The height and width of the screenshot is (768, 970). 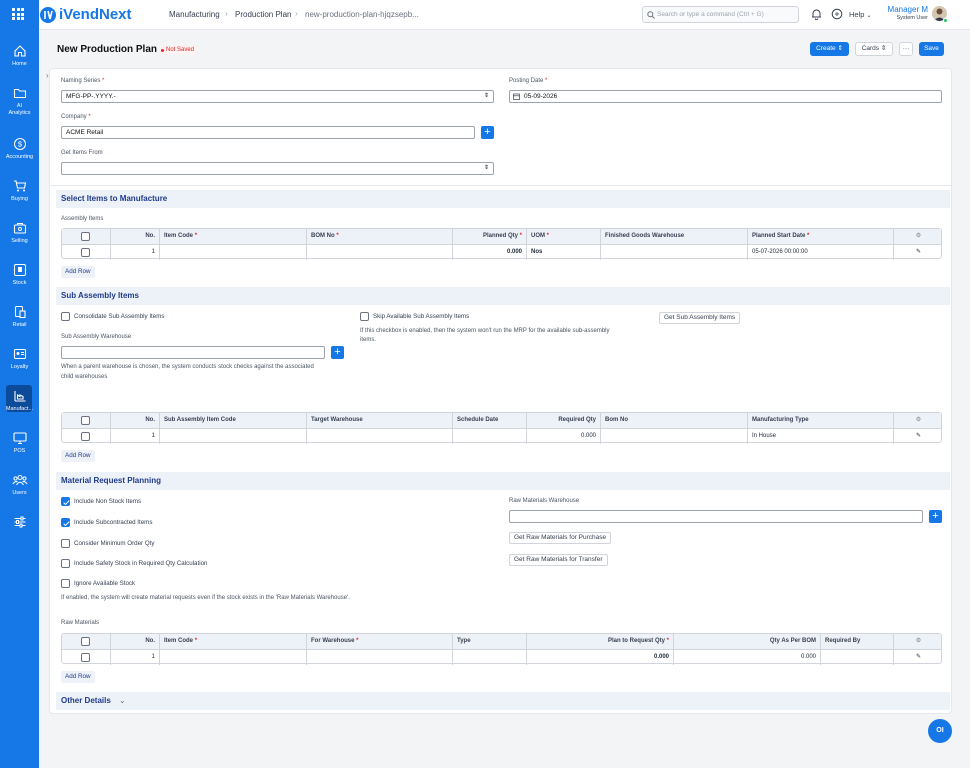 What do you see at coordinates (874, 49) in the screenshot?
I see `cards-button: Cards ⇕` at bounding box center [874, 49].